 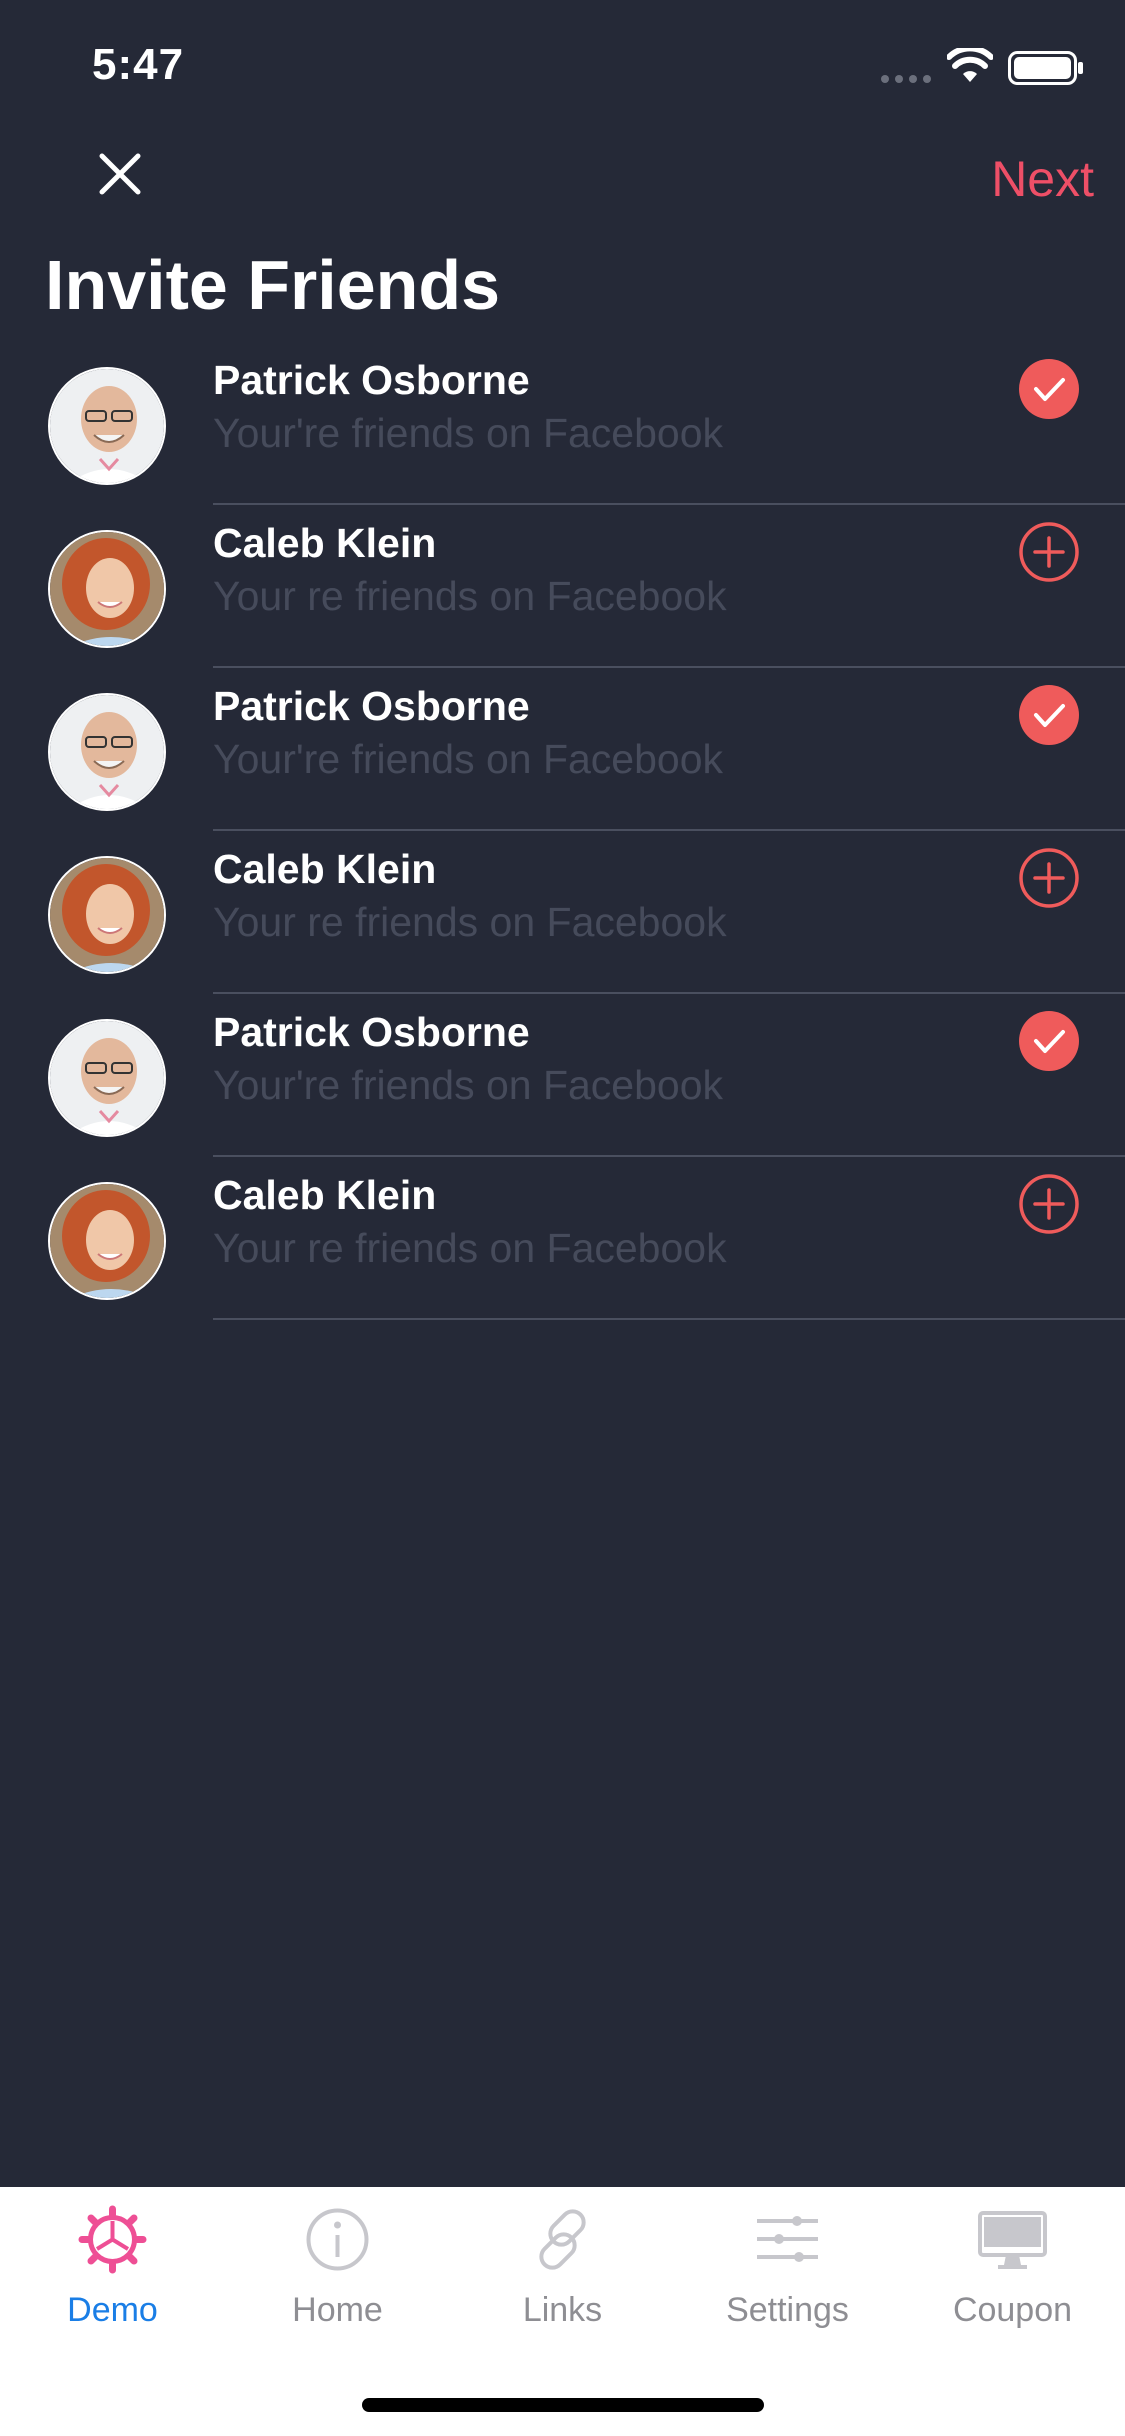 What do you see at coordinates (112, 2239) in the screenshot?
I see `gear-icon` at bounding box center [112, 2239].